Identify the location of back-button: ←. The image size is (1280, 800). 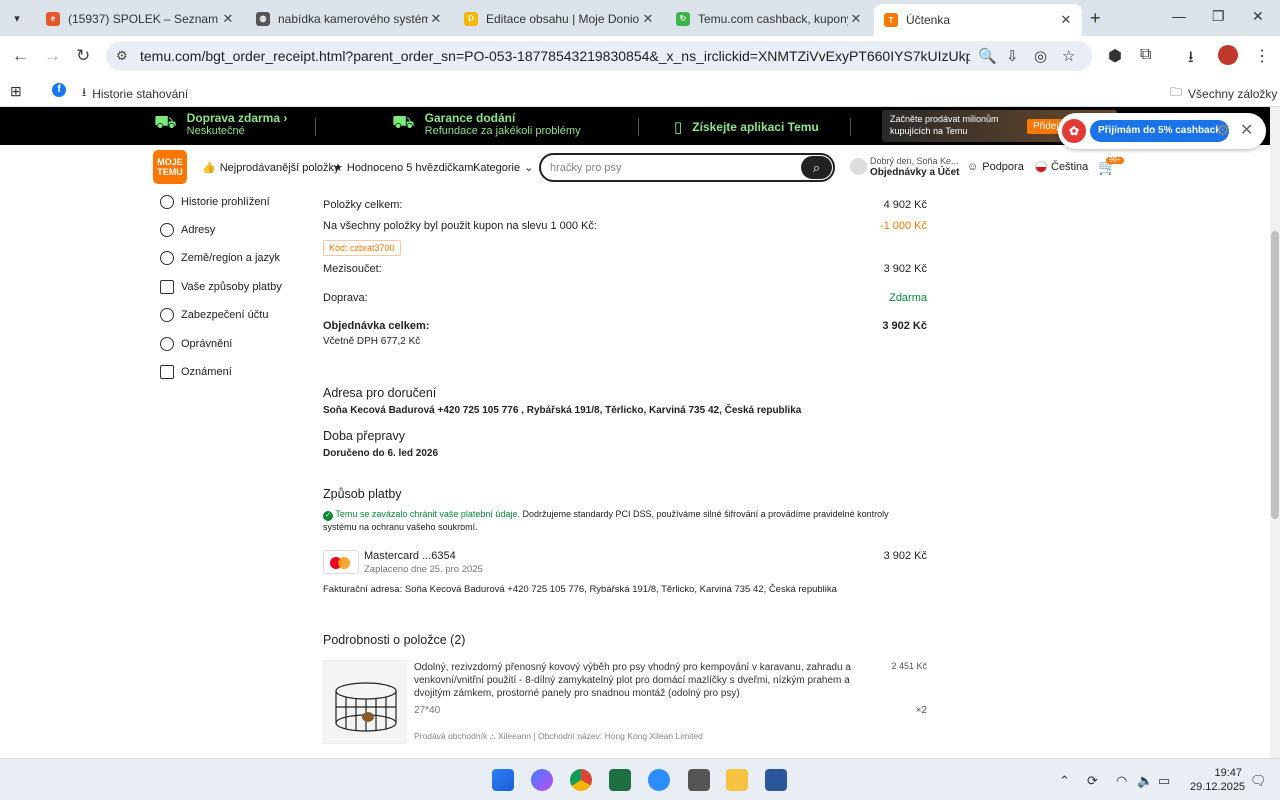
(20, 56).